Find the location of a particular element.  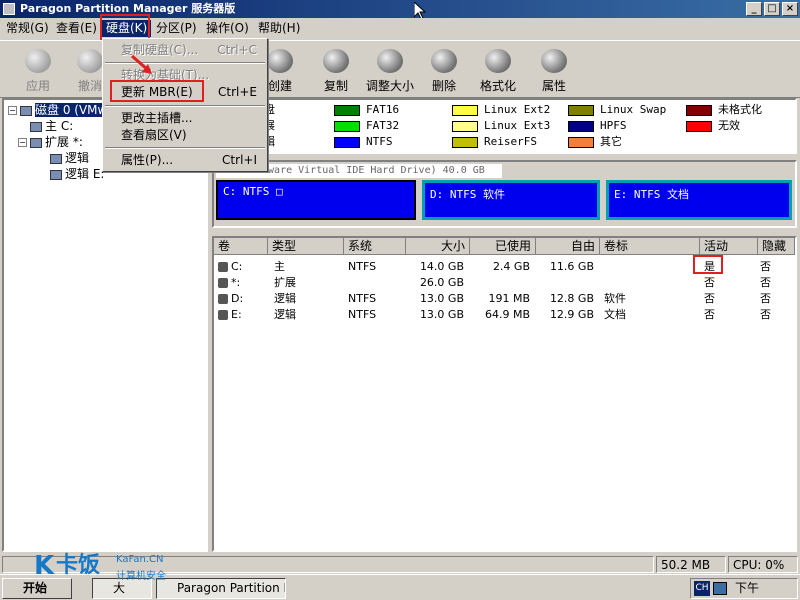

col-size: 大小 is located at coordinates (438, 246).